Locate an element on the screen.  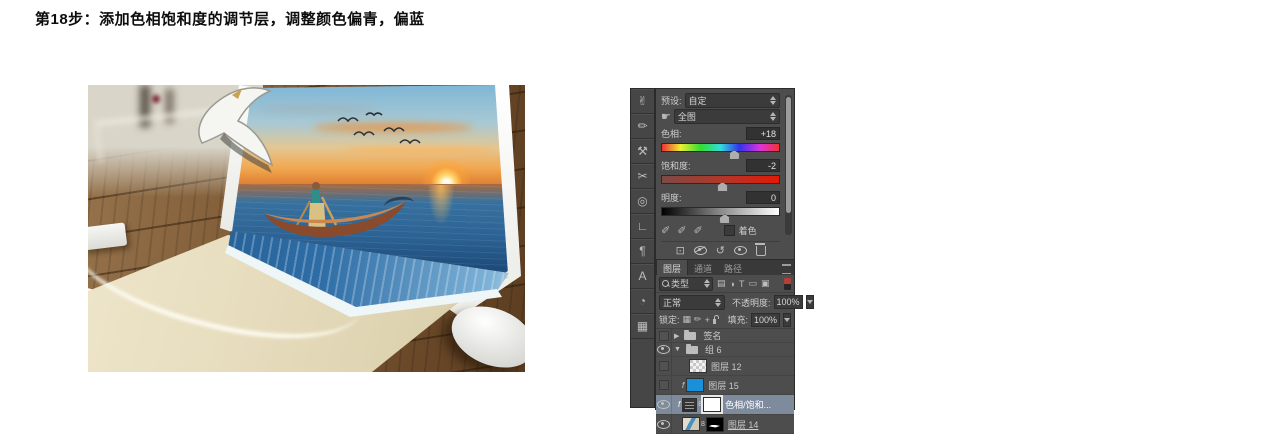
sponge-tool-icon: ◔ is located at coordinates (642, 301).